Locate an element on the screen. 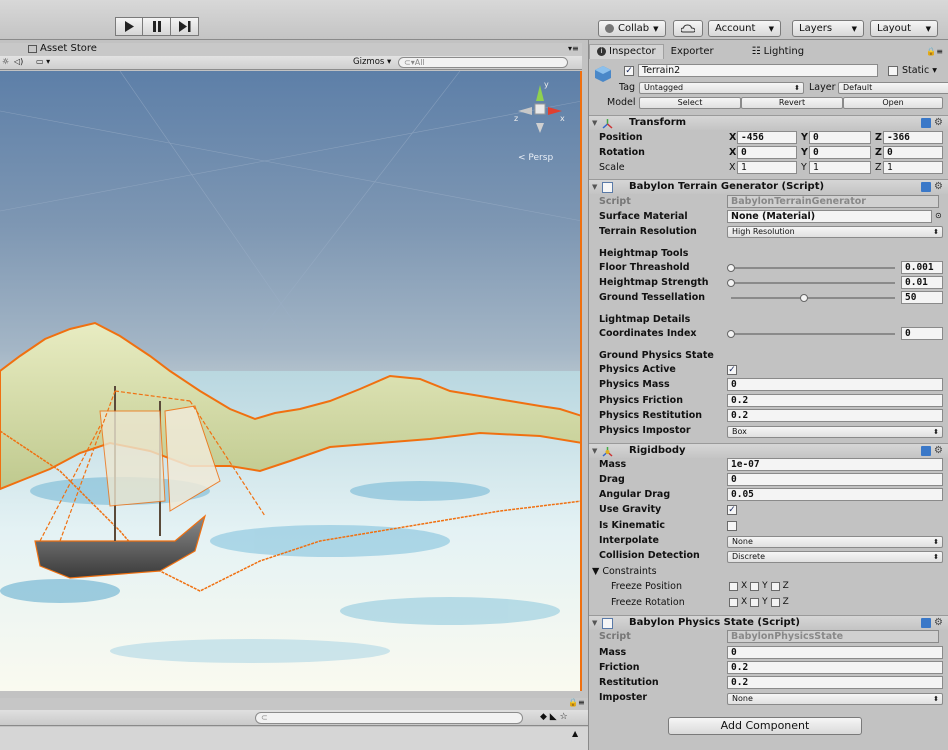 The image size is (948, 750). layer-dropdown: Default⬍ is located at coordinates (893, 88).